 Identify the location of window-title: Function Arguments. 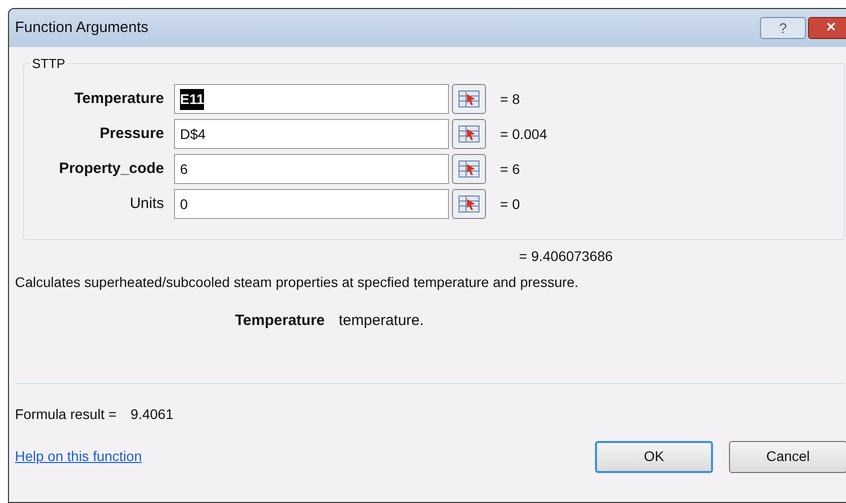
(81, 28).